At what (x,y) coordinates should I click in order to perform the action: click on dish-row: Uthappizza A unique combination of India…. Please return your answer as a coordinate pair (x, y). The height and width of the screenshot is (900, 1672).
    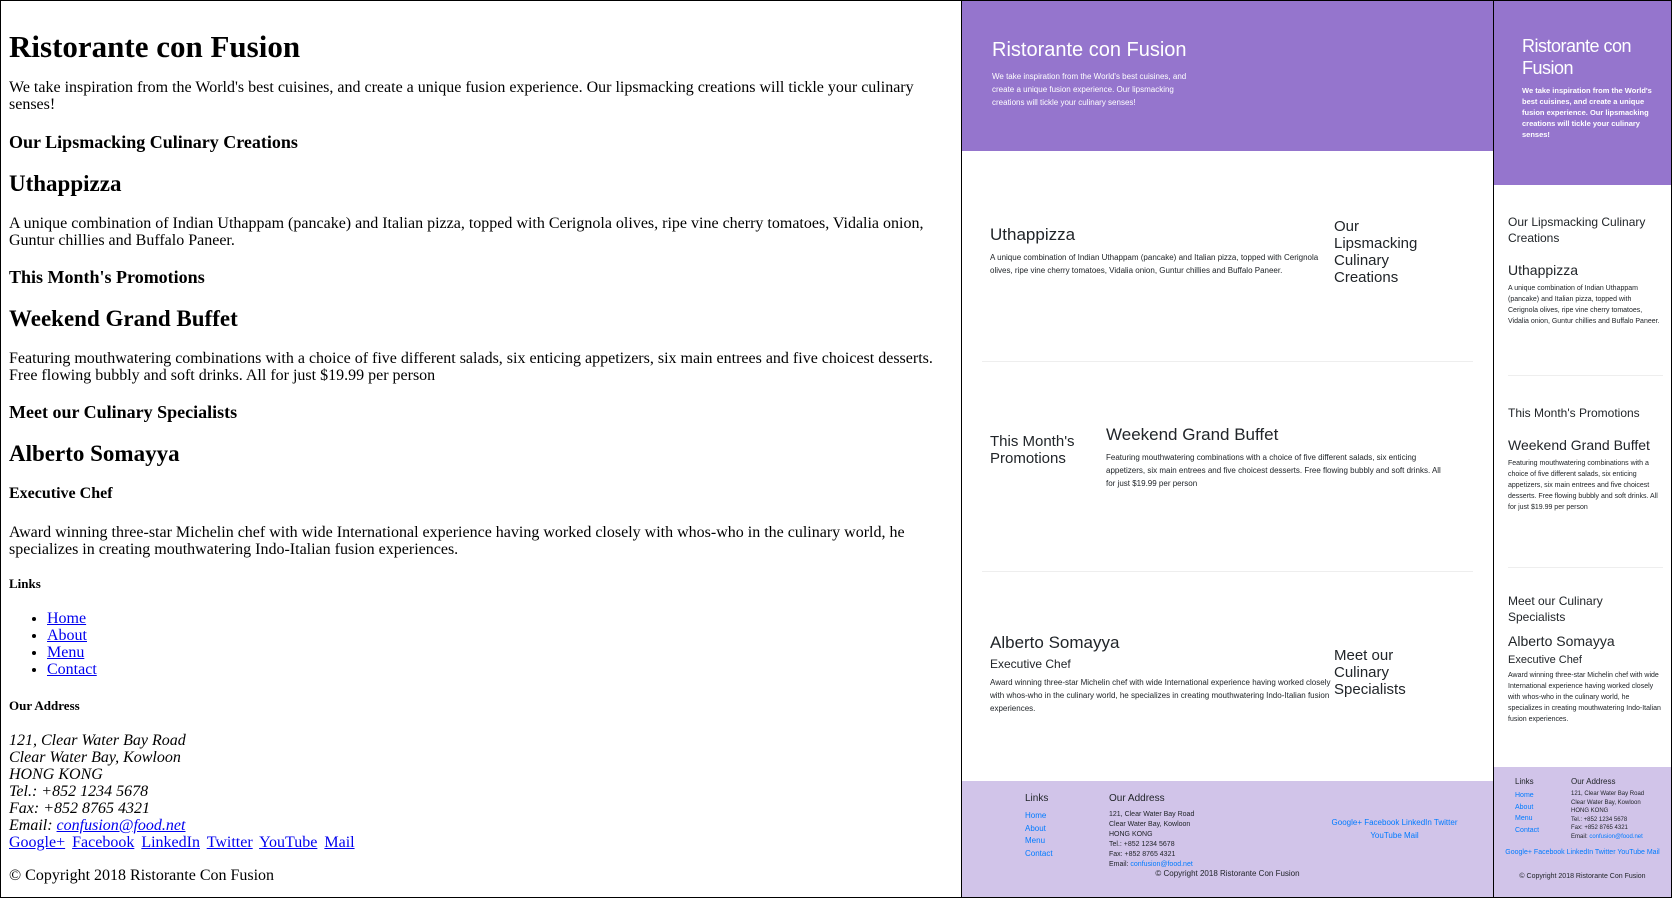
    Looking at the image, I should click on (1227, 256).